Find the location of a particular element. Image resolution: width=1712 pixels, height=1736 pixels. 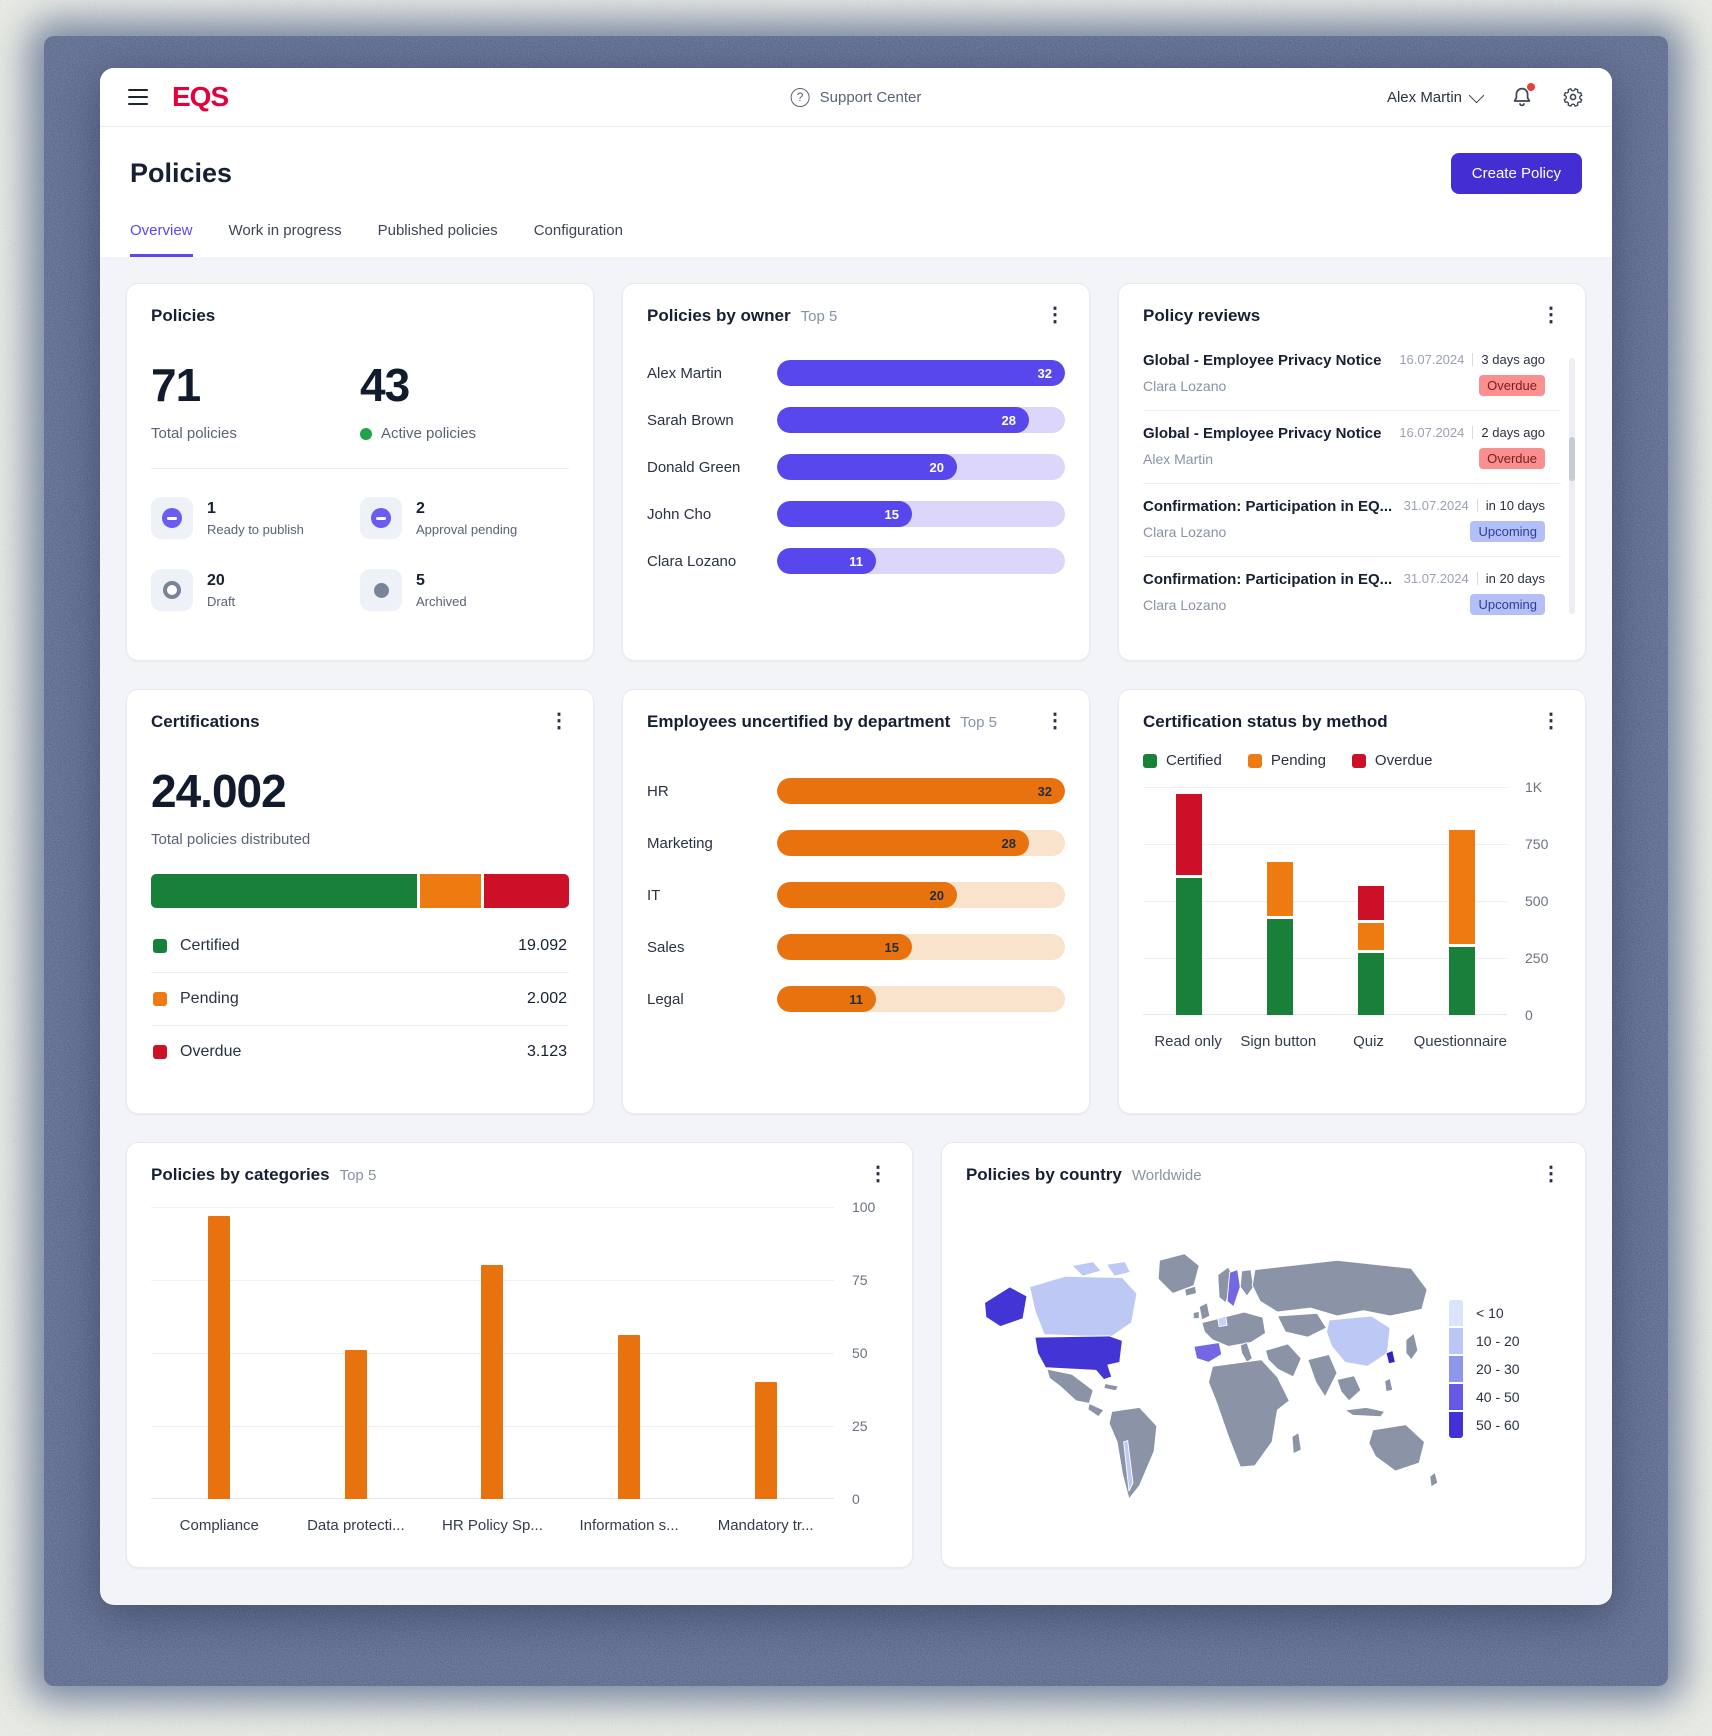

card-title: Certifications is located at coordinates (205, 721).